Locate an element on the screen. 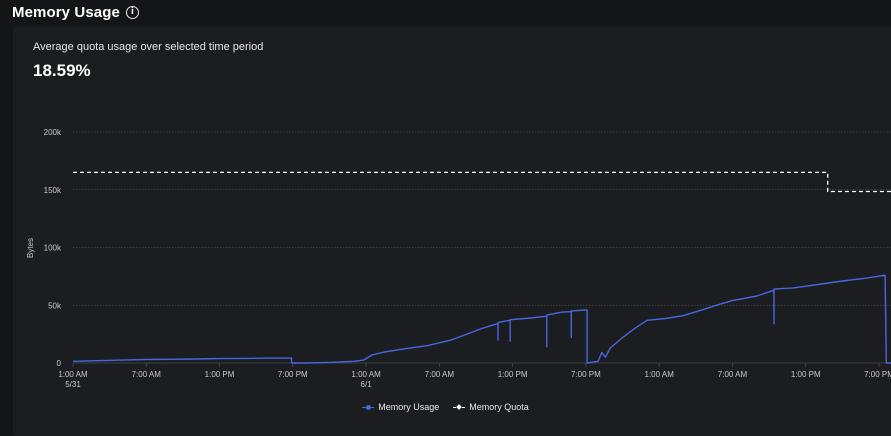 The height and width of the screenshot is (436, 891). y-tick-label: 200k is located at coordinates (53, 132).